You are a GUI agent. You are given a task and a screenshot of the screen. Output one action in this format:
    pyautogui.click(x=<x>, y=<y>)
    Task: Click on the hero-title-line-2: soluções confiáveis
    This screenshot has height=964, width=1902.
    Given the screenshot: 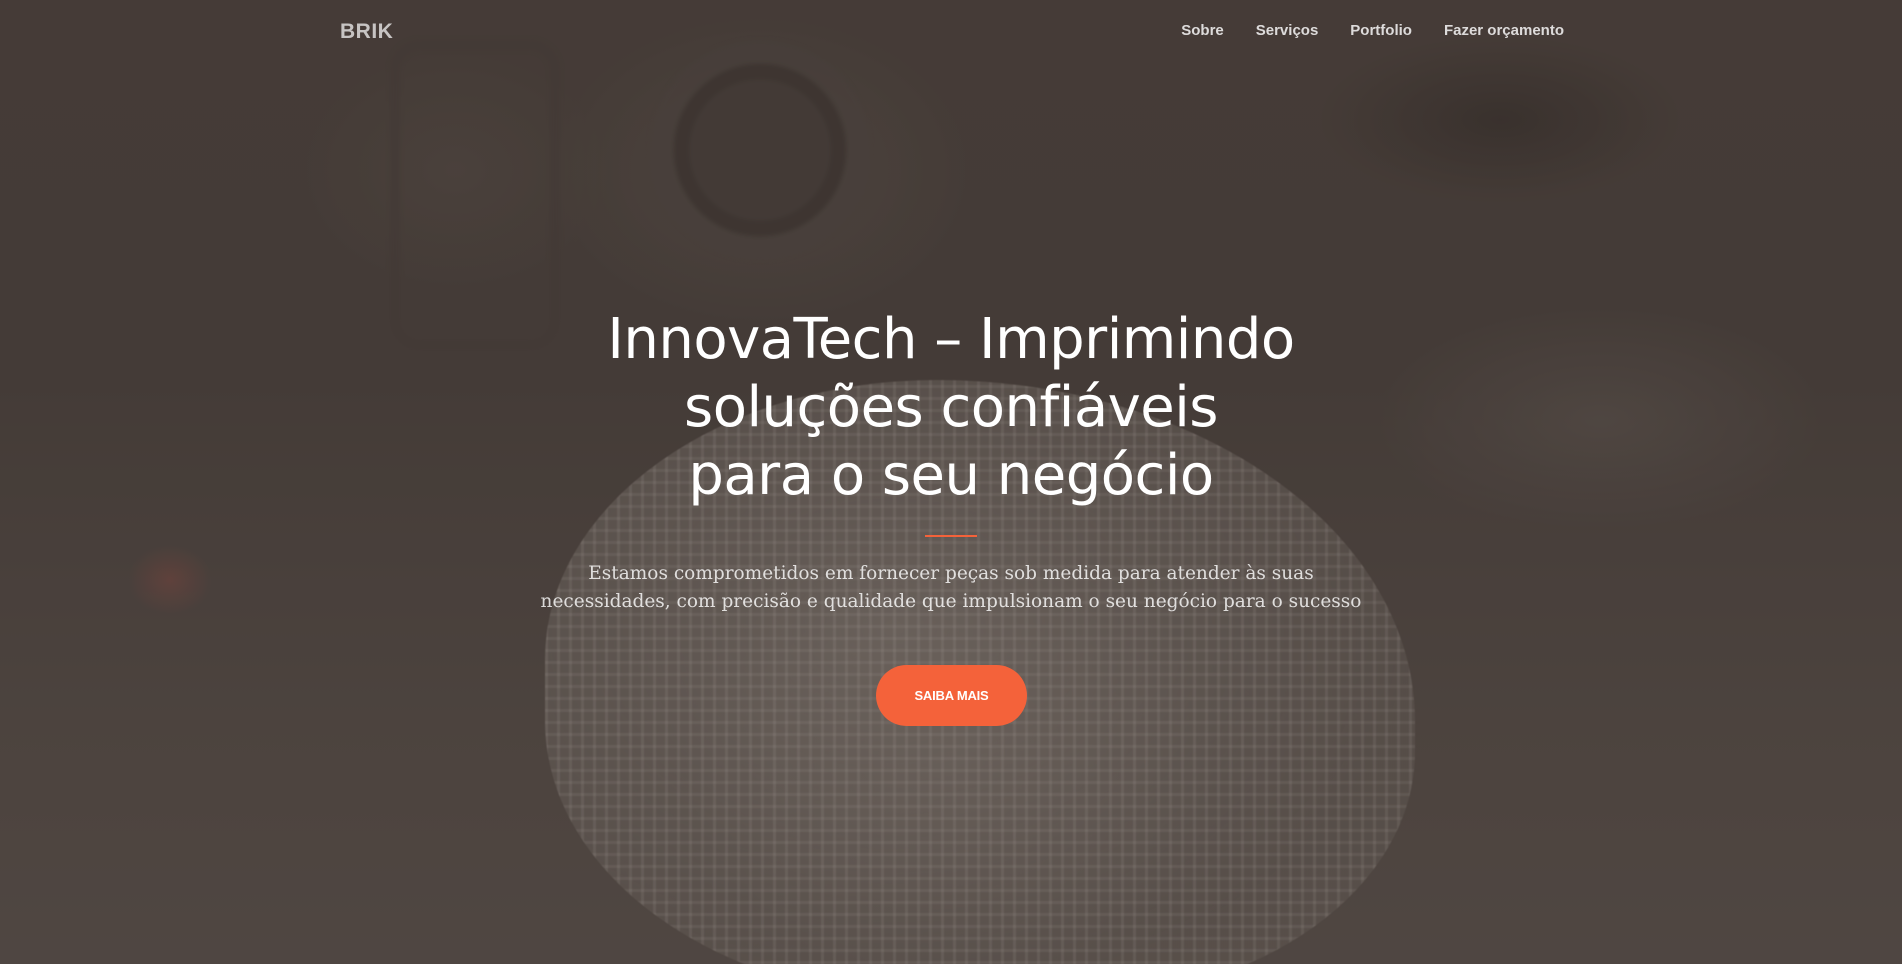 What is the action you would take?
    pyautogui.click(x=951, y=407)
    